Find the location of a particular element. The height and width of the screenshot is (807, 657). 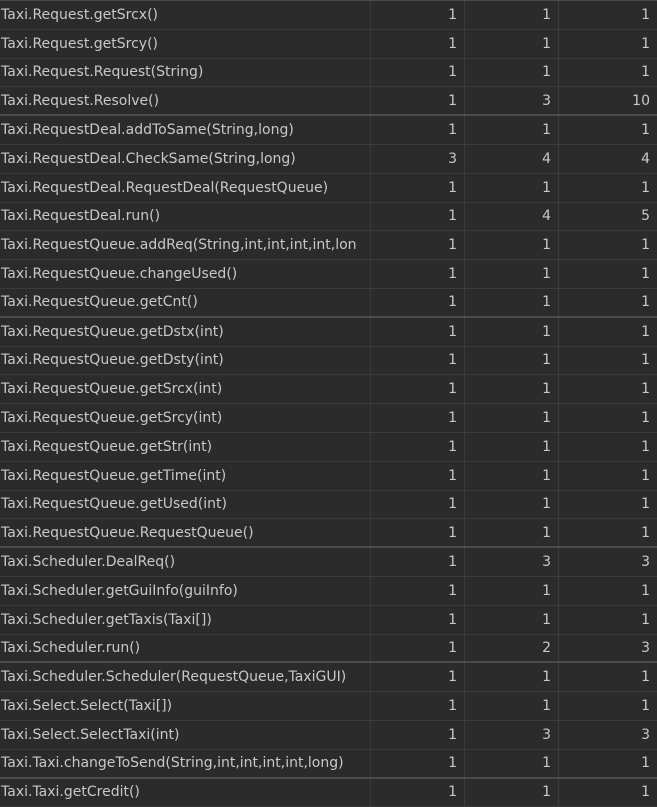

metric-cell-3: 5 is located at coordinates (645, 216).